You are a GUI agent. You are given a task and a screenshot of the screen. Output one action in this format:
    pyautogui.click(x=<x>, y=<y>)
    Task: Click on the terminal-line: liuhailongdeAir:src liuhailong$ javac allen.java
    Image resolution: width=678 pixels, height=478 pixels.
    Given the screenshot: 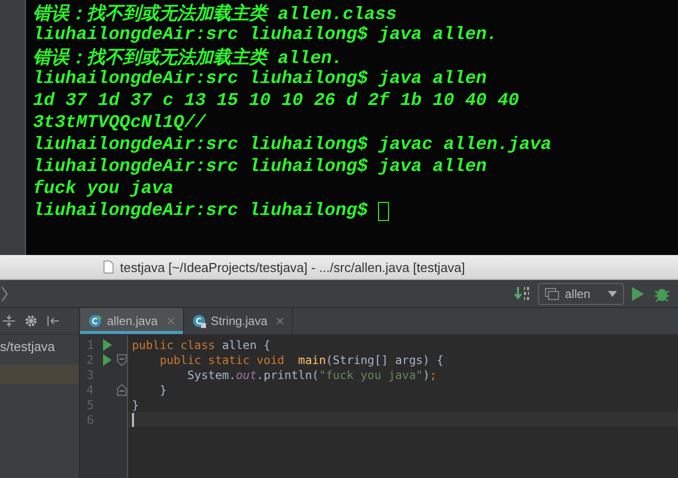 What is the action you would take?
    pyautogui.click(x=292, y=145)
    